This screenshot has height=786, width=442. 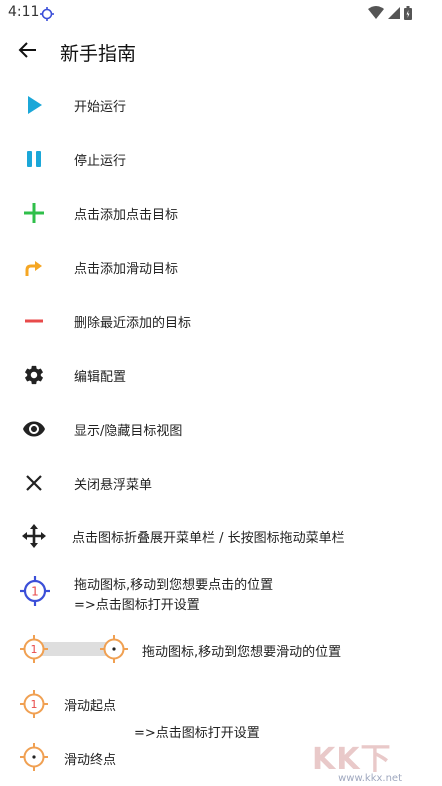 What do you see at coordinates (34, 321) in the screenshot?
I see `minus-icon` at bounding box center [34, 321].